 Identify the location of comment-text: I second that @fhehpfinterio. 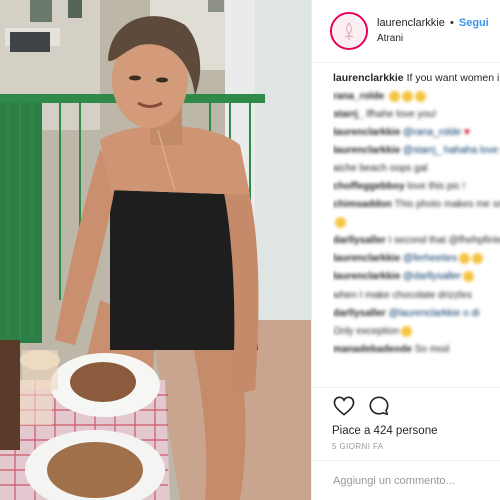
(444, 241).